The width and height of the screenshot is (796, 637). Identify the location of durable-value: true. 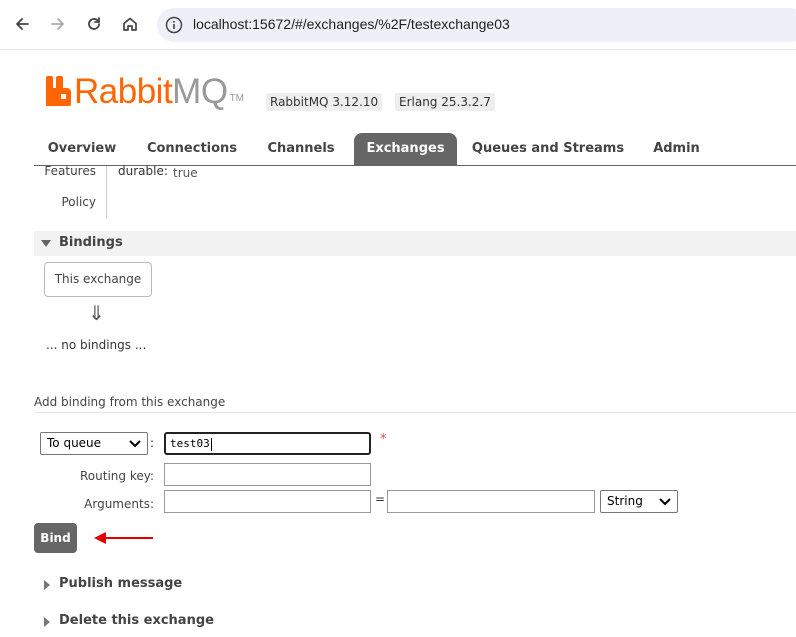
(185, 173).